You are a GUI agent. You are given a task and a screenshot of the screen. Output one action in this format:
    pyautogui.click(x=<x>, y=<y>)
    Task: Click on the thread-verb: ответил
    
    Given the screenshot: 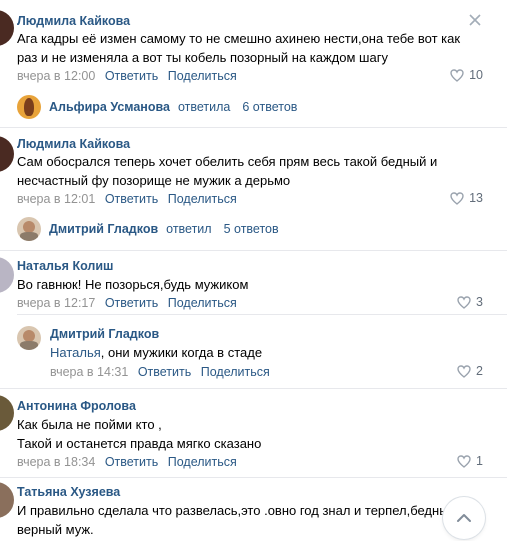 What is the action you would take?
    pyautogui.click(x=189, y=229)
    